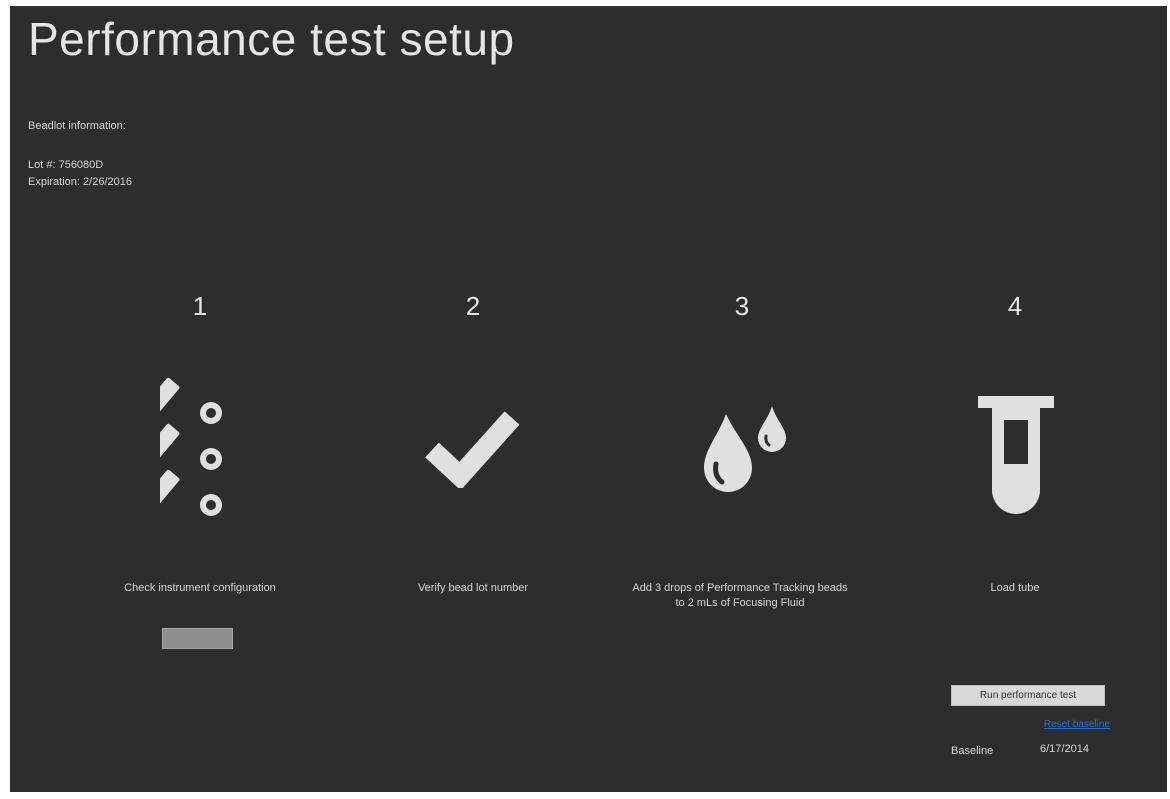  I want to click on step-1-label: Check instrument configuration, so click(200, 588).